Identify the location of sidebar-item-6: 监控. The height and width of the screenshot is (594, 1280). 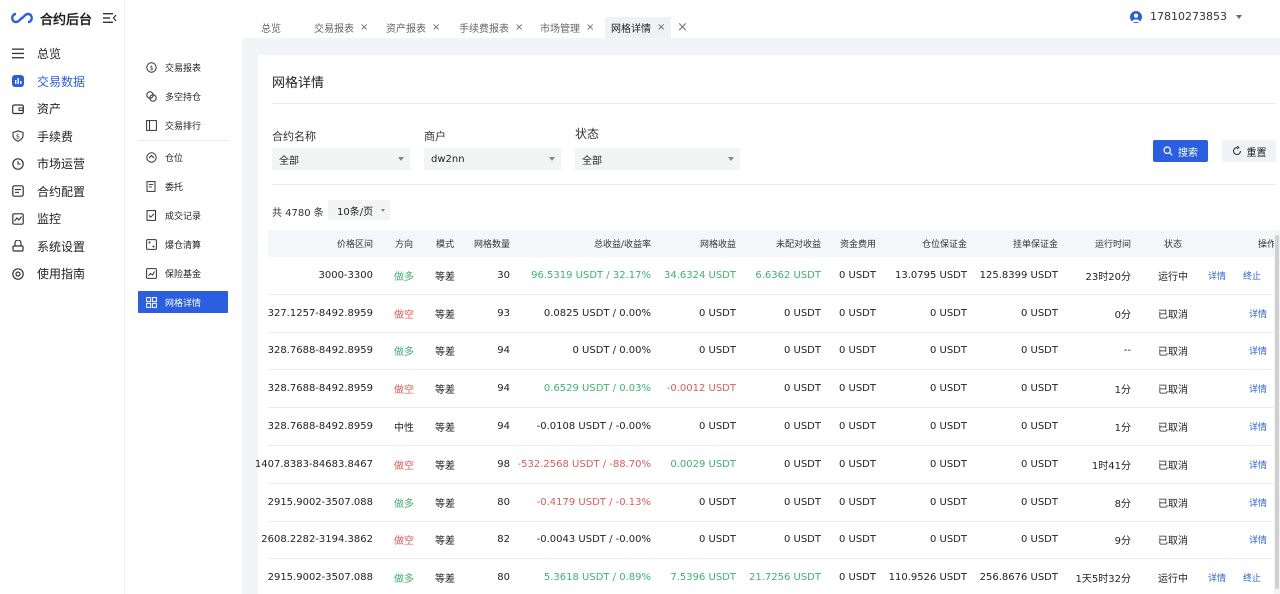
(62, 219).